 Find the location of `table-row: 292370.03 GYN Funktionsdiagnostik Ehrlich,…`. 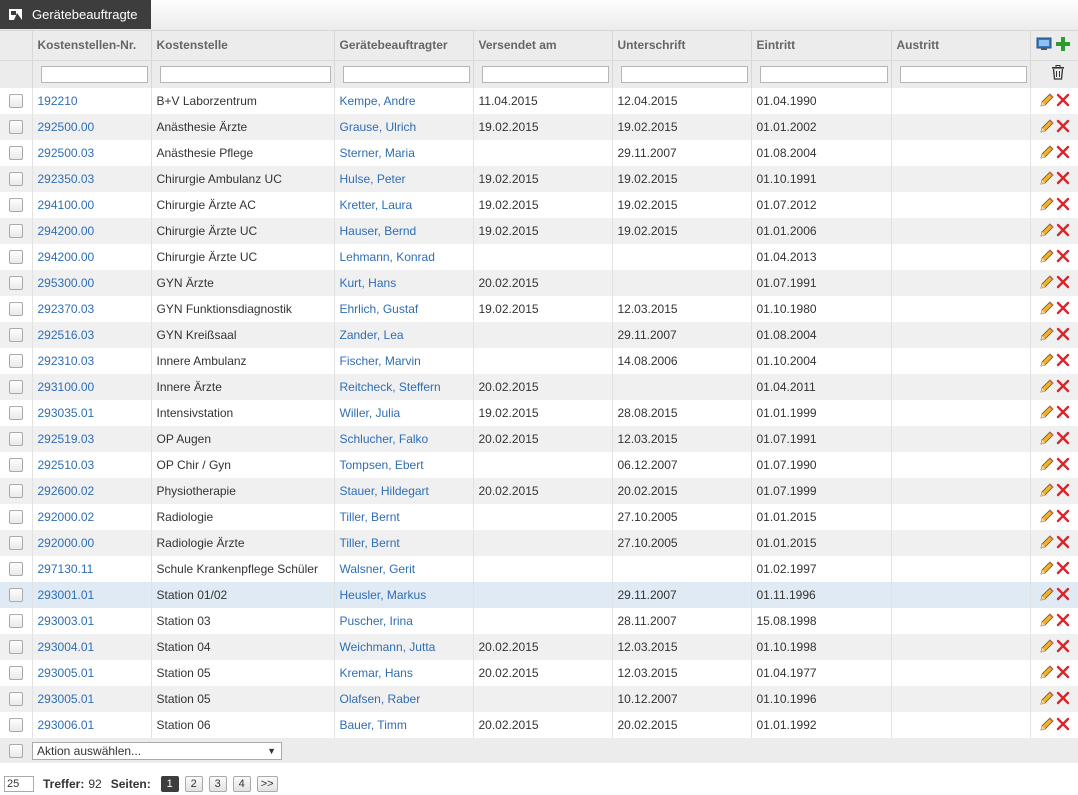

table-row: 292370.03 GYN Funktionsdiagnostik Ehrlich,… is located at coordinates (539, 309).